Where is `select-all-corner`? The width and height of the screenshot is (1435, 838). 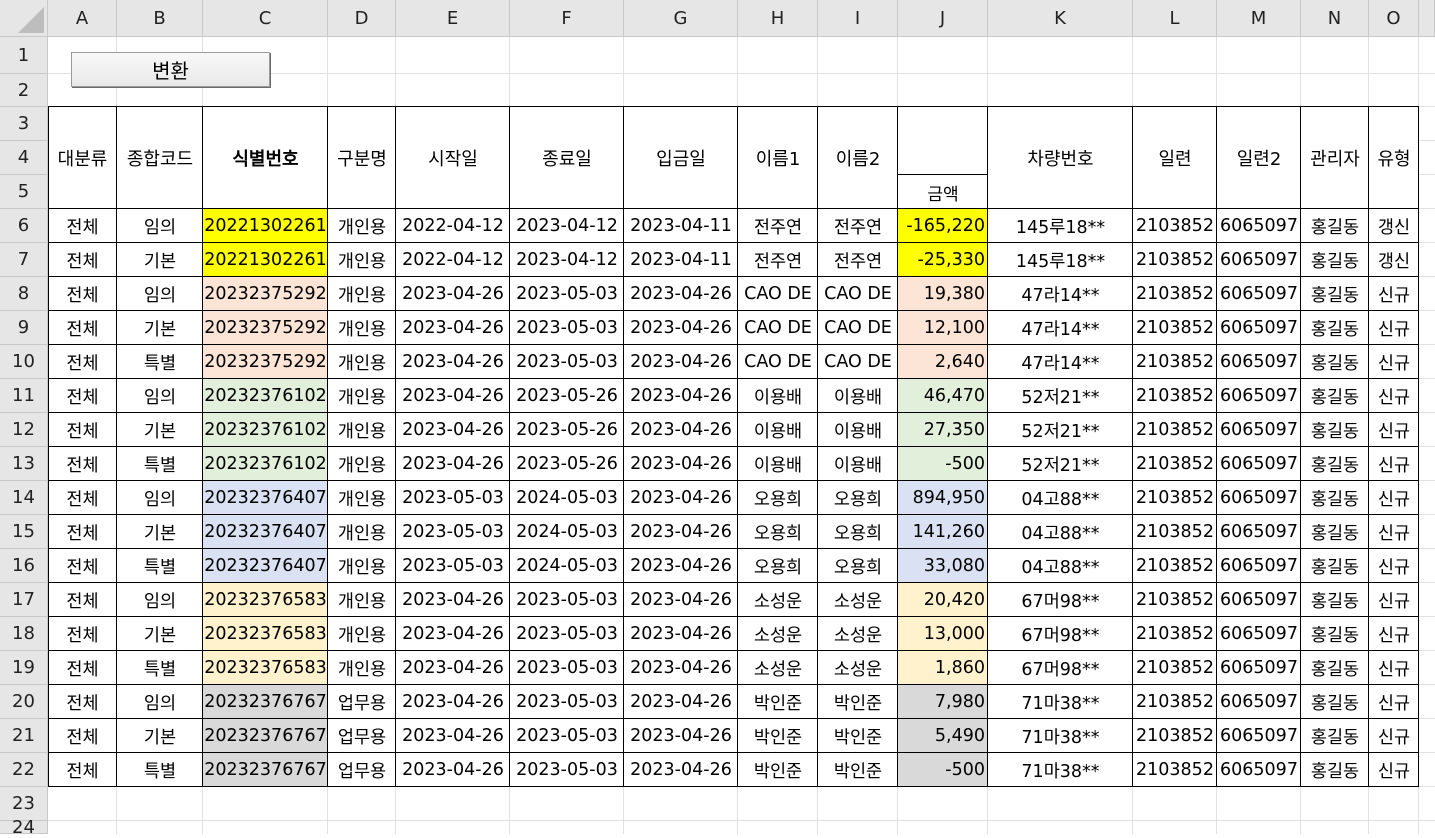 select-all-corner is located at coordinates (24, 18).